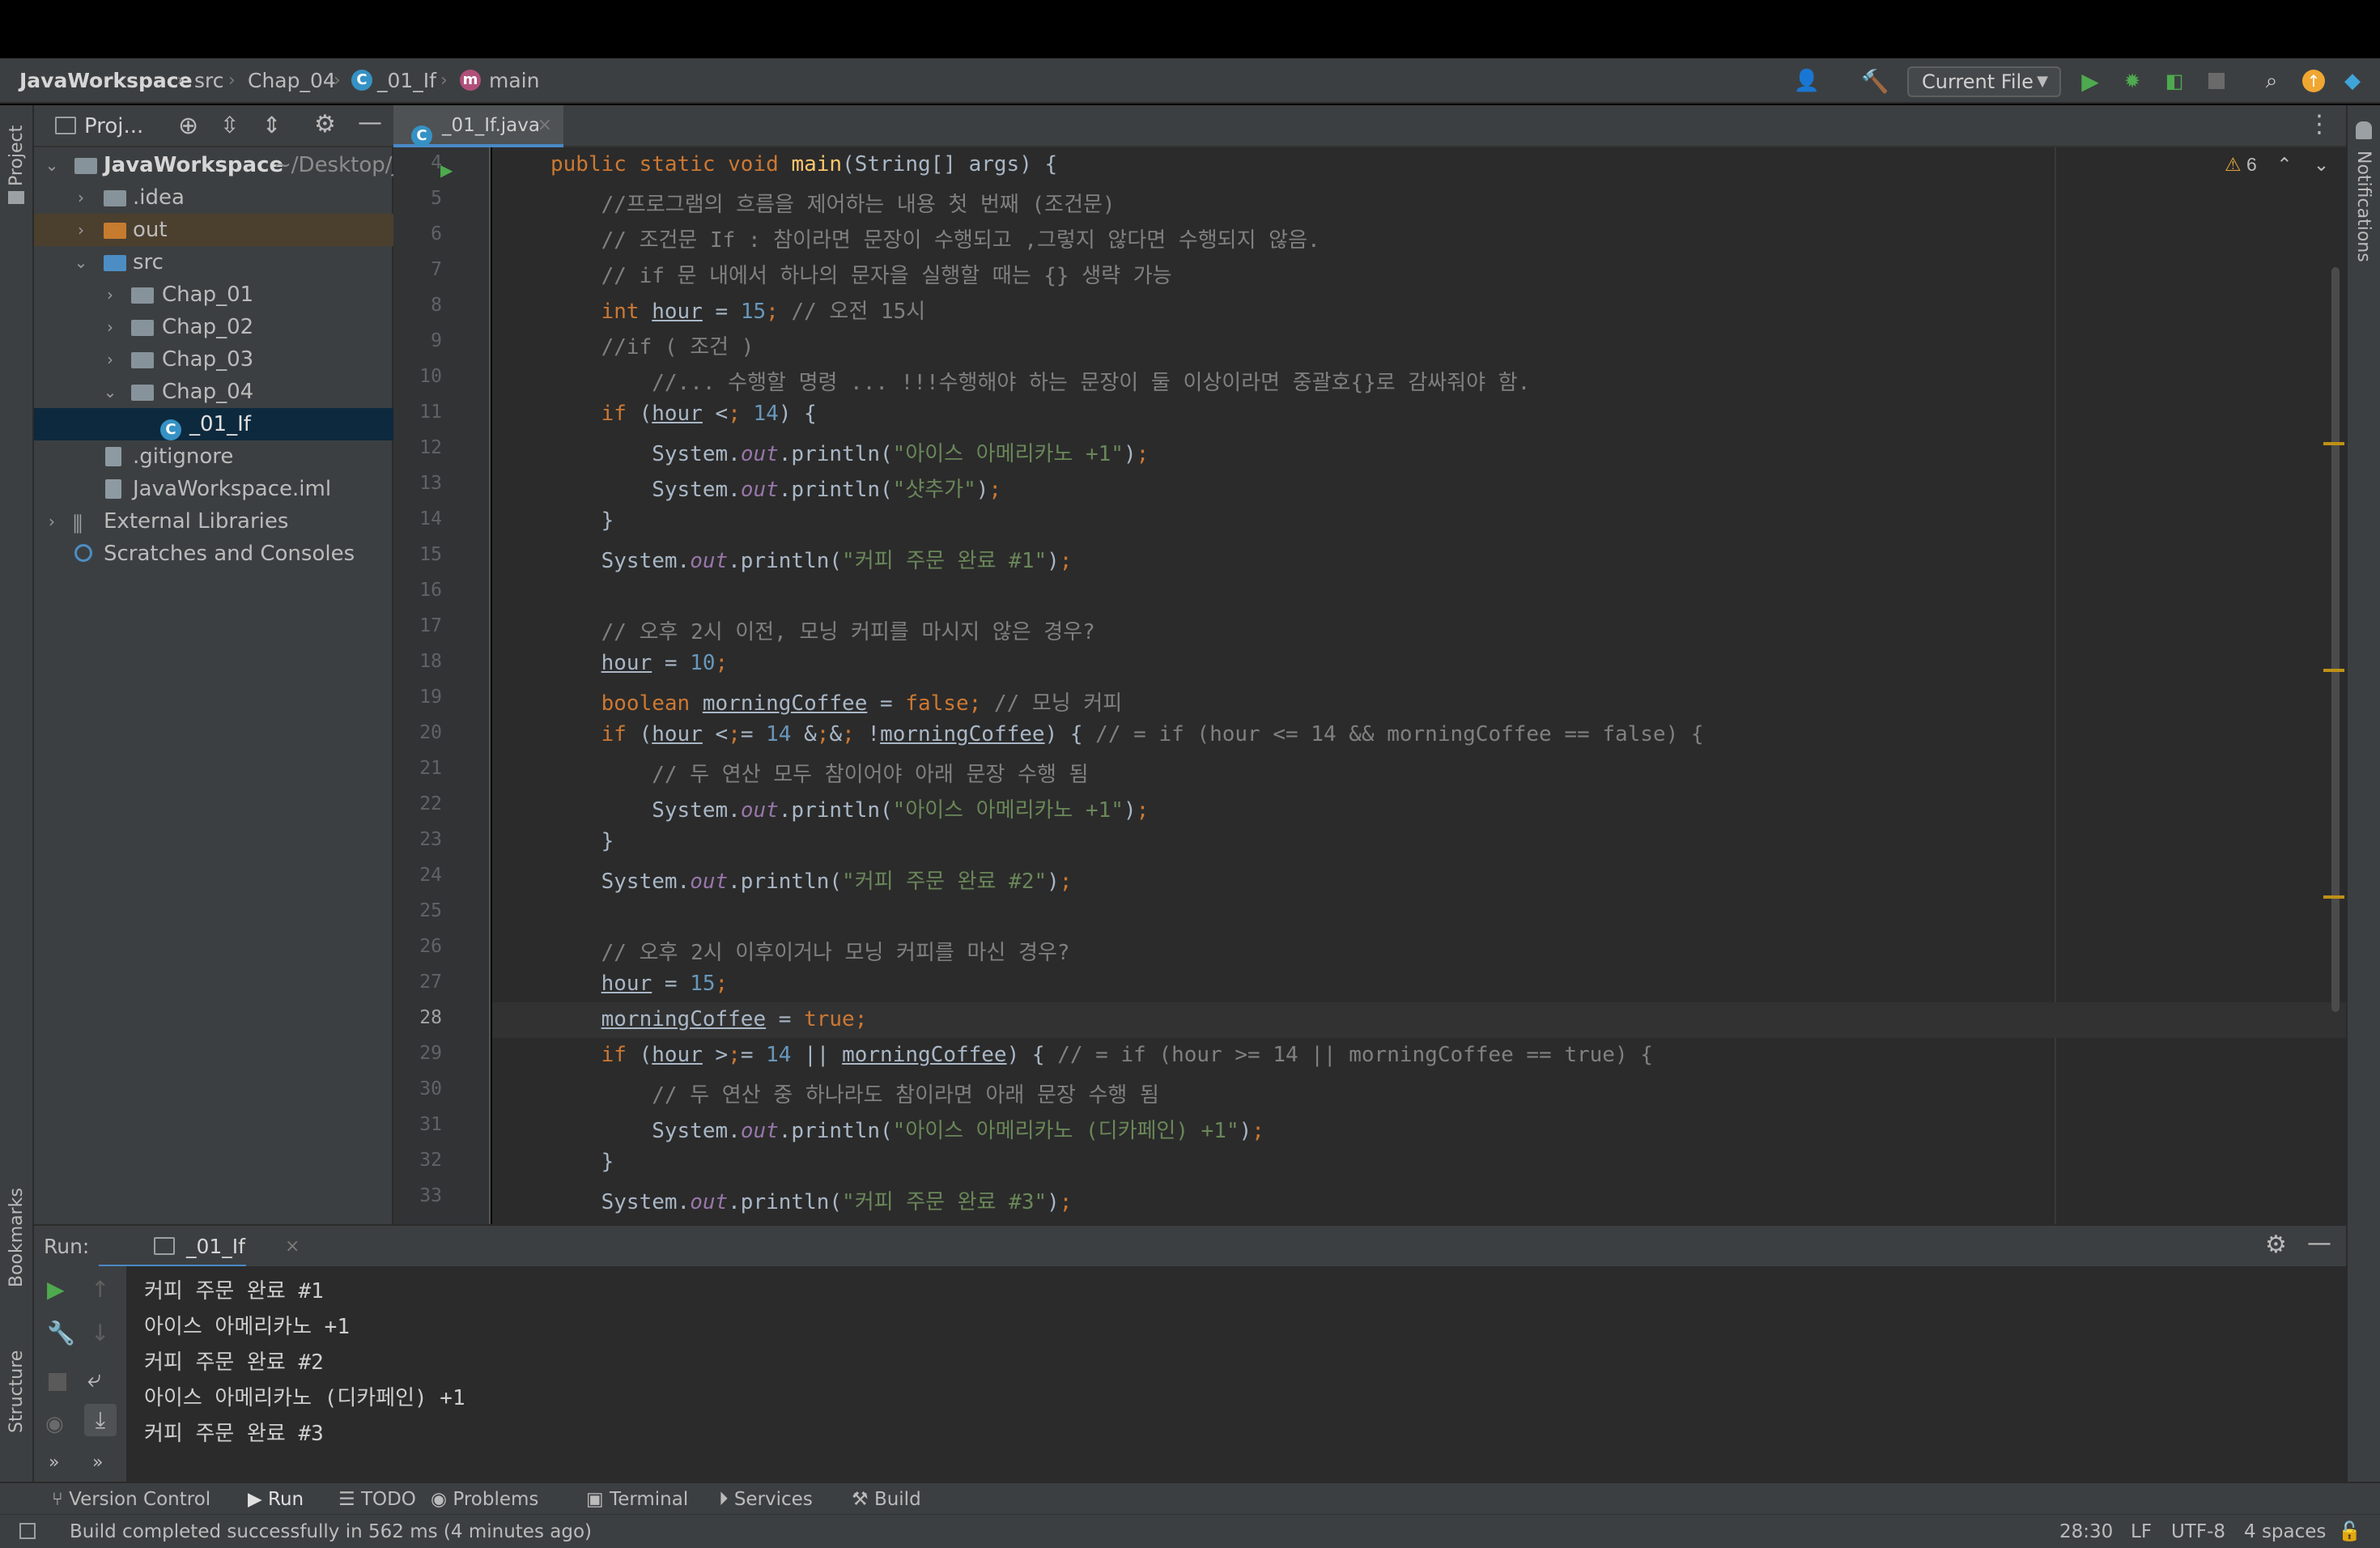  What do you see at coordinates (2364, 207) in the screenshot?
I see `notifications-tool-tab: Notifications` at bounding box center [2364, 207].